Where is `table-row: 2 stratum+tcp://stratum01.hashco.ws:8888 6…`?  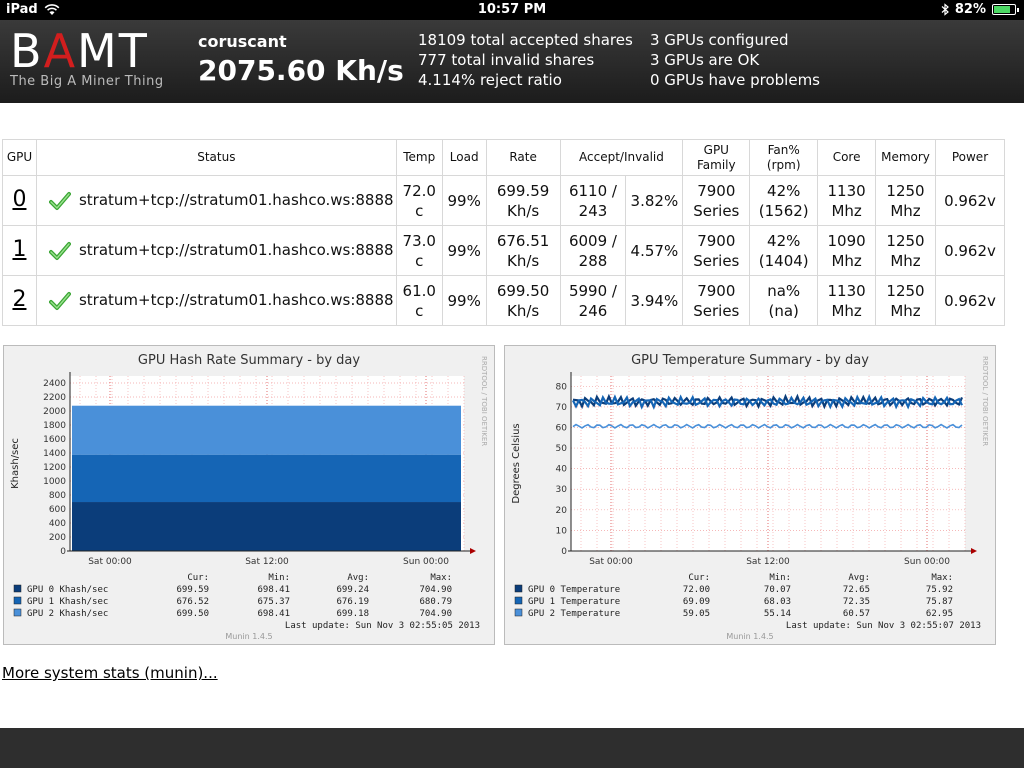 table-row: 2 stratum+tcp://stratum01.hashco.ws:8888 6… is located at coordinates (504, 300).